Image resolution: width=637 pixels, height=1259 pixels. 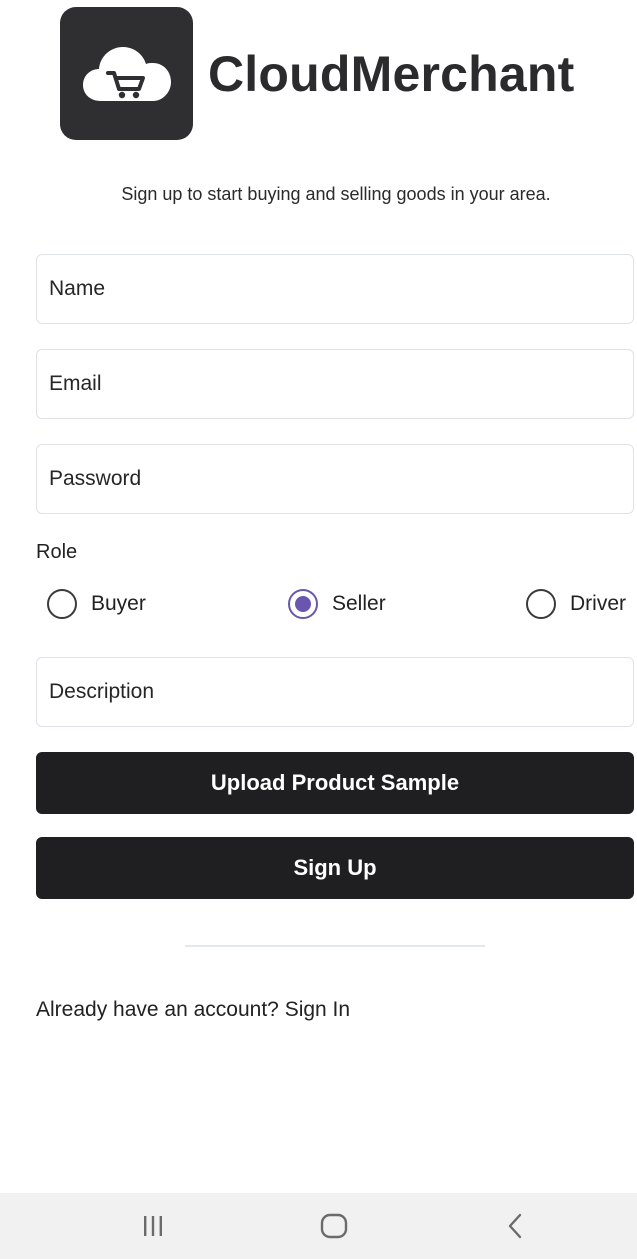 I want to click on radio-dot, so click(x=303, y=604).